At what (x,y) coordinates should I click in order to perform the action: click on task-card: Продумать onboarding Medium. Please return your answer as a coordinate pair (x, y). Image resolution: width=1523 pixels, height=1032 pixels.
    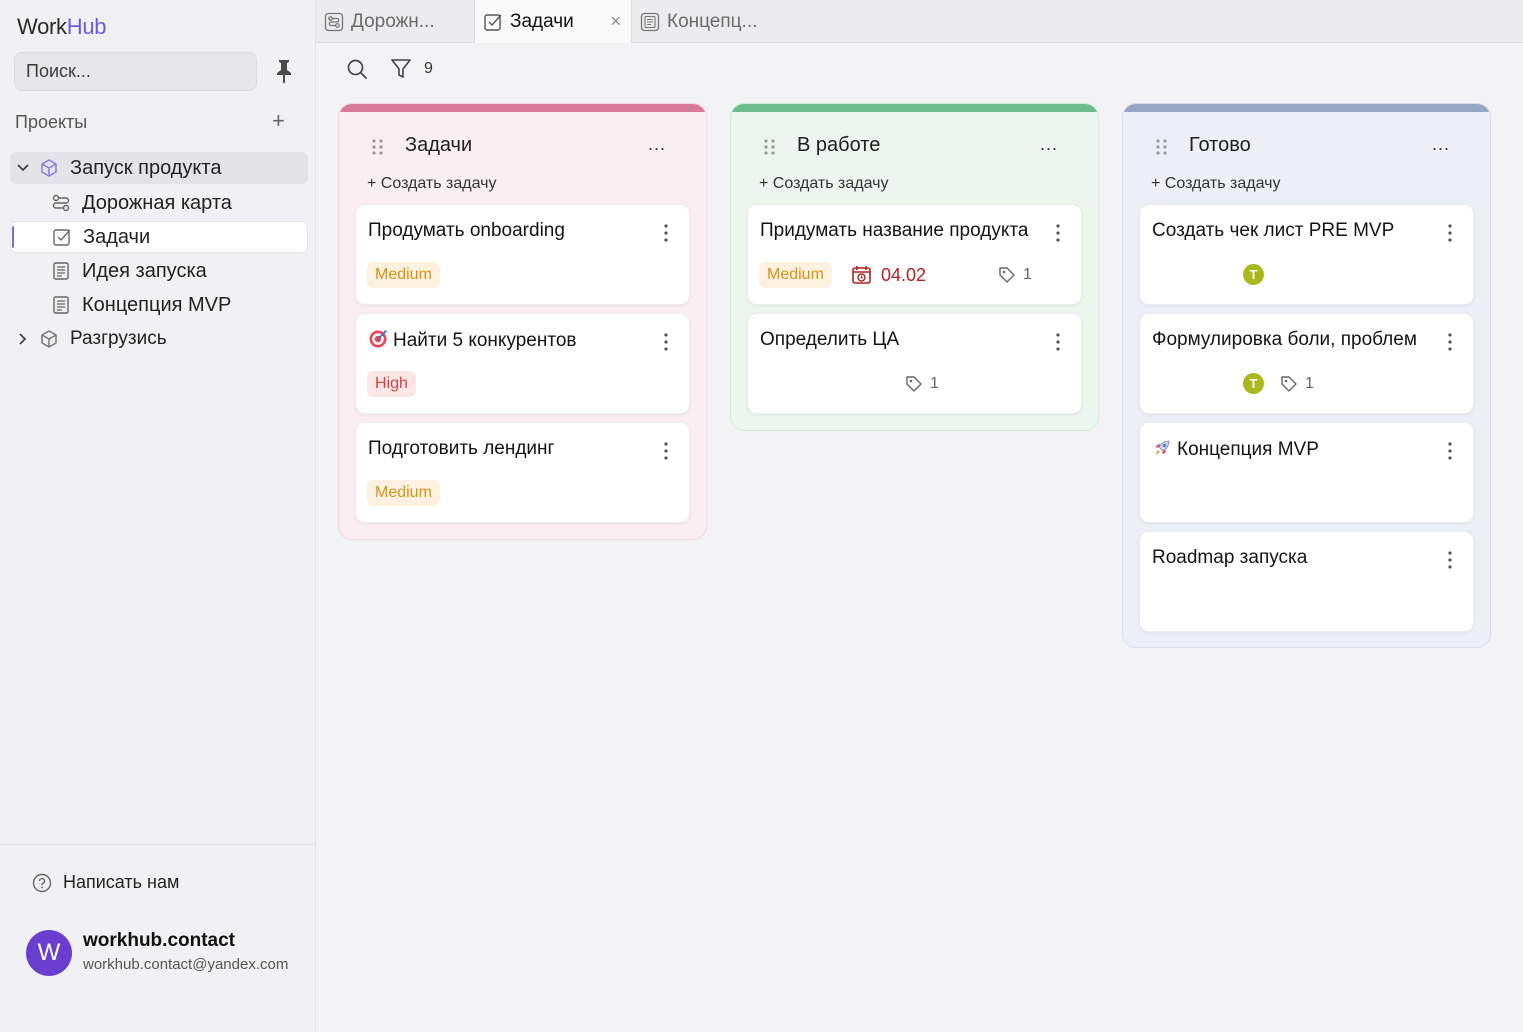
    Looking at the image, I should click on (522, 254).